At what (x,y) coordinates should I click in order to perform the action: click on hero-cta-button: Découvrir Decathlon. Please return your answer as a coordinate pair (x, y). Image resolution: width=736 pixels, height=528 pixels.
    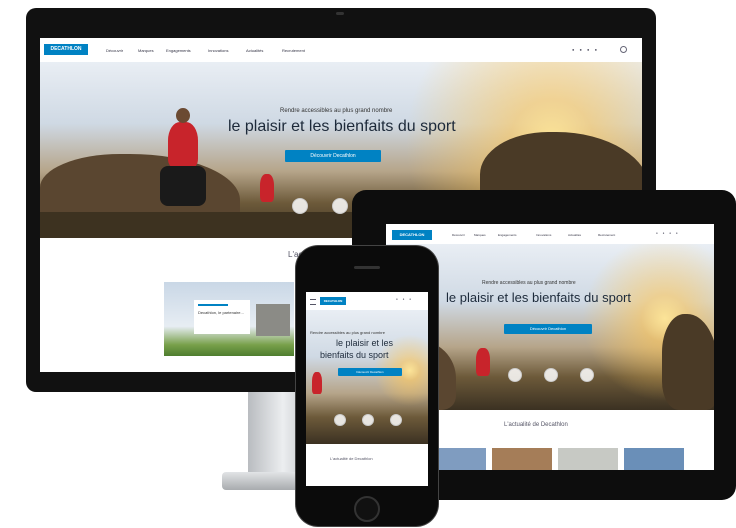
    Looking at the image, I should click on (333, 156).